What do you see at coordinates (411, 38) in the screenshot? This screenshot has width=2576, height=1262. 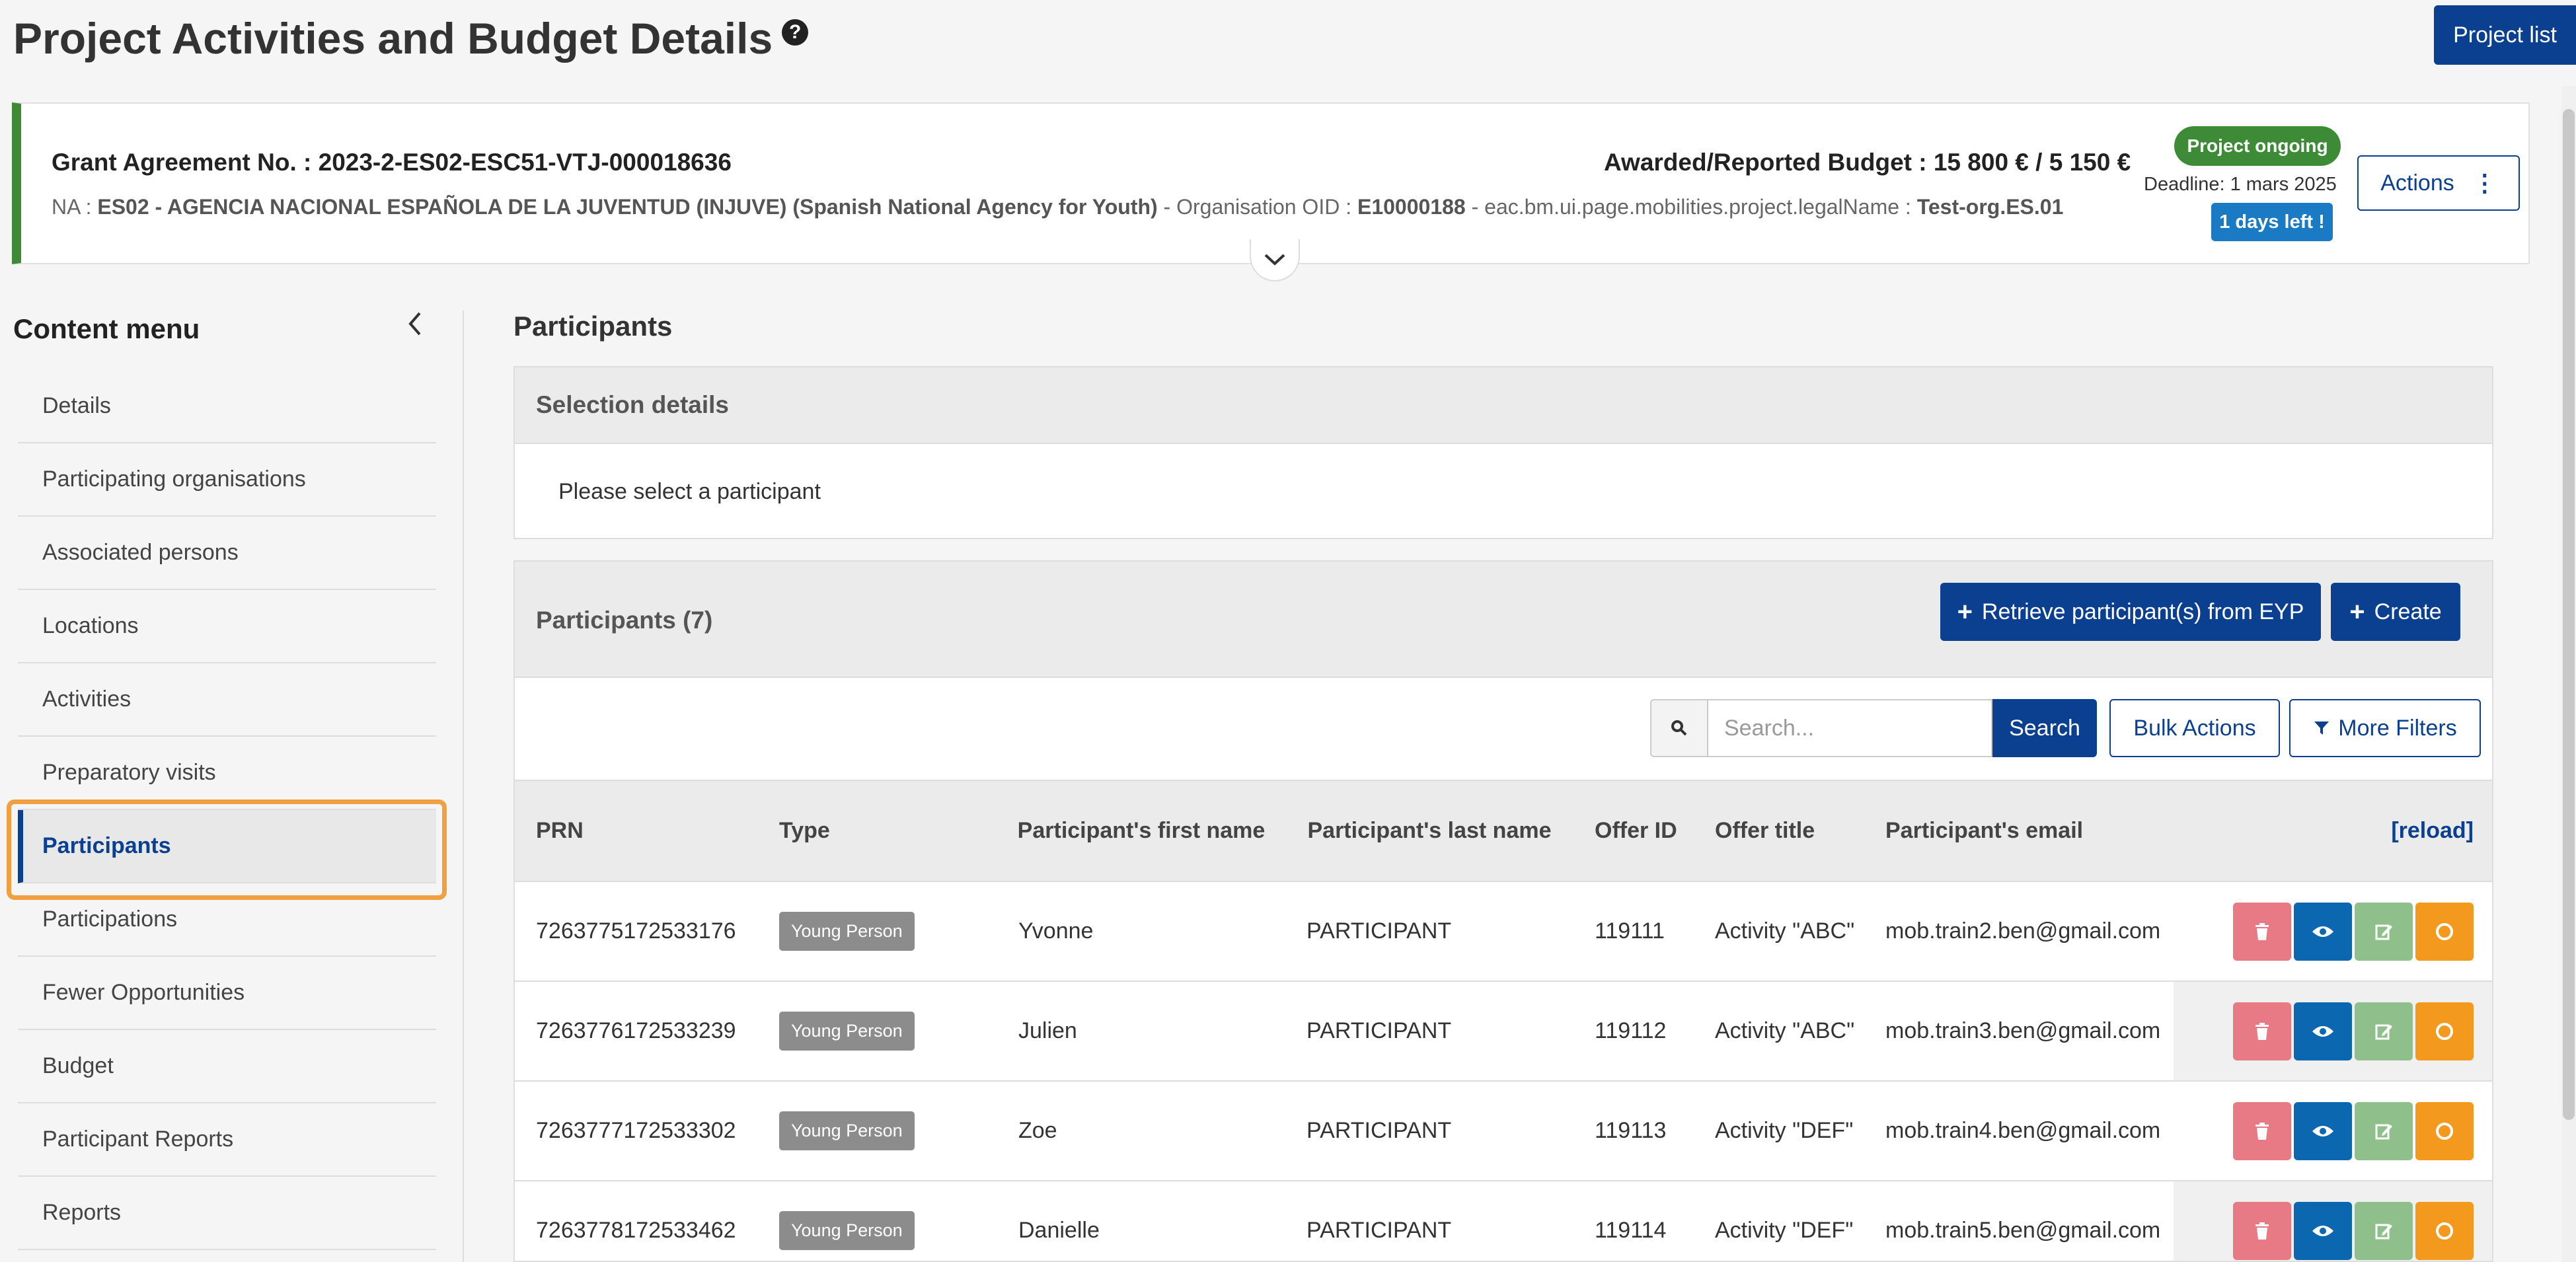 I see `page-title: Project Activities and Budget Details ?` at bounding box center [411, 38].